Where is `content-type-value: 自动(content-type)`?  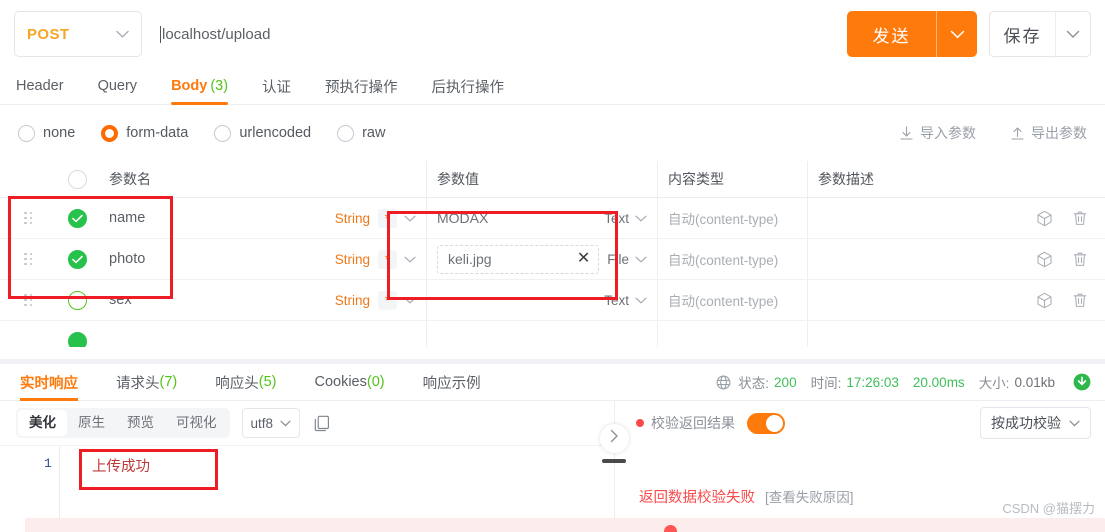
content-type-value: 自动(content-type) is located at coordinates (723, 219).